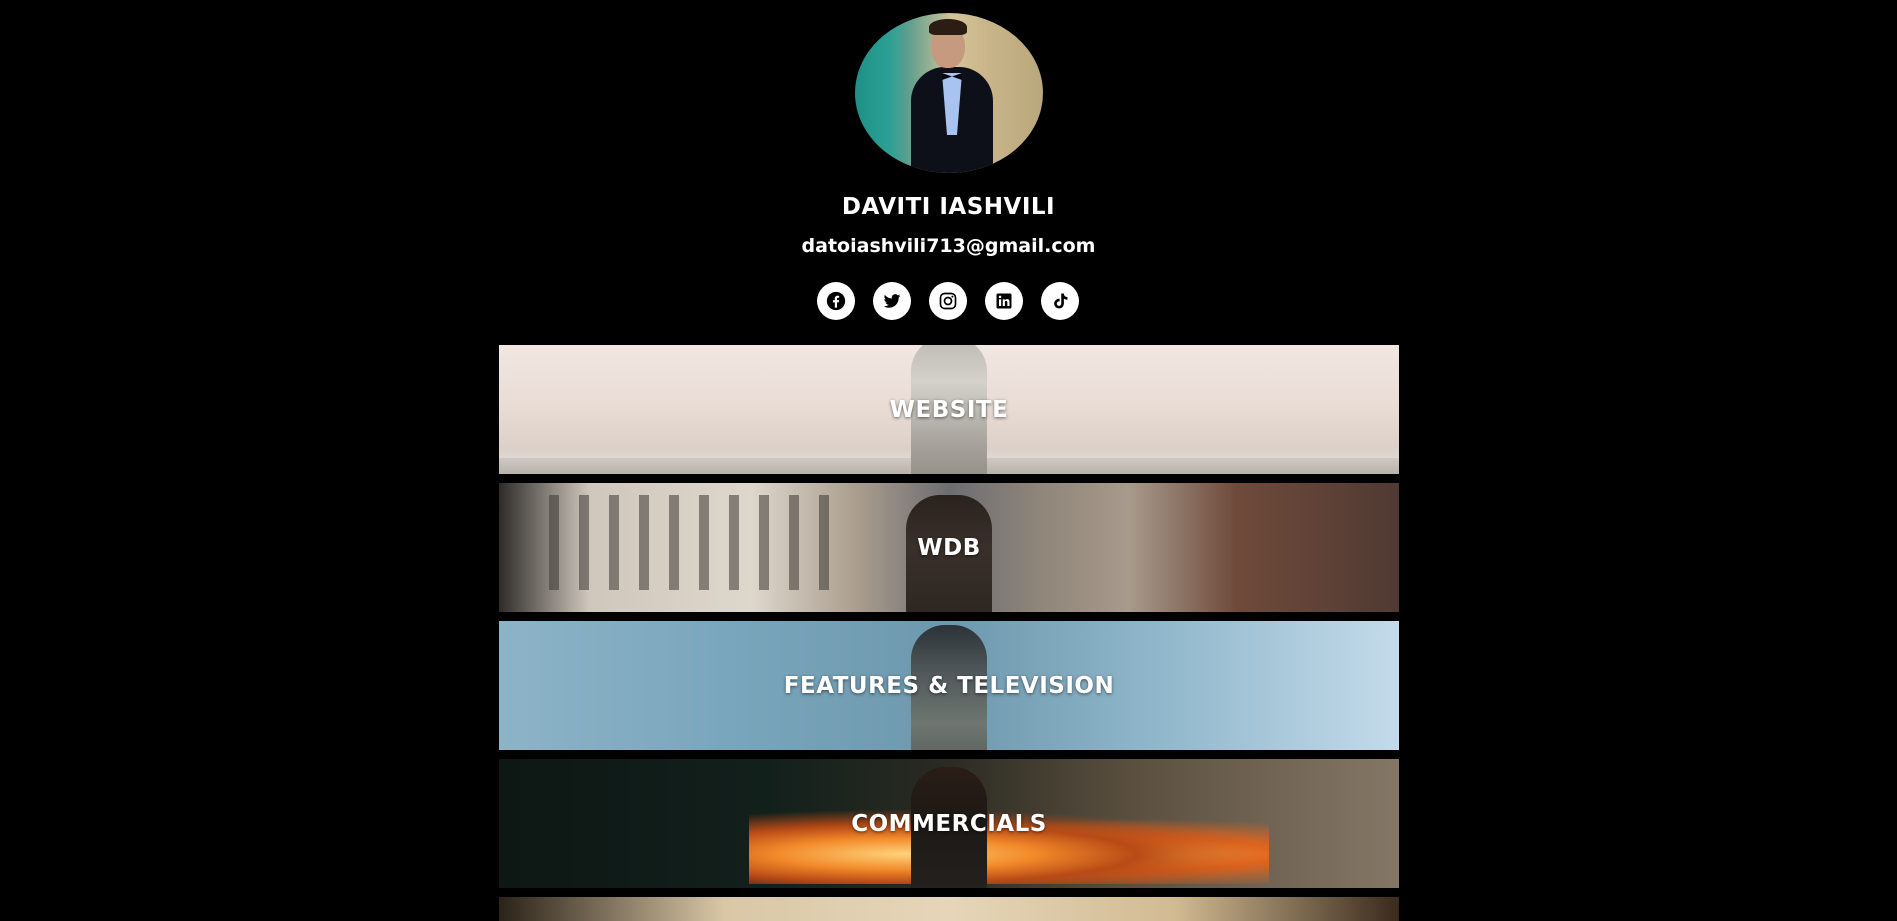 The image size is (1897, 921). I want to click on twitter-icon, so click(892, 301).